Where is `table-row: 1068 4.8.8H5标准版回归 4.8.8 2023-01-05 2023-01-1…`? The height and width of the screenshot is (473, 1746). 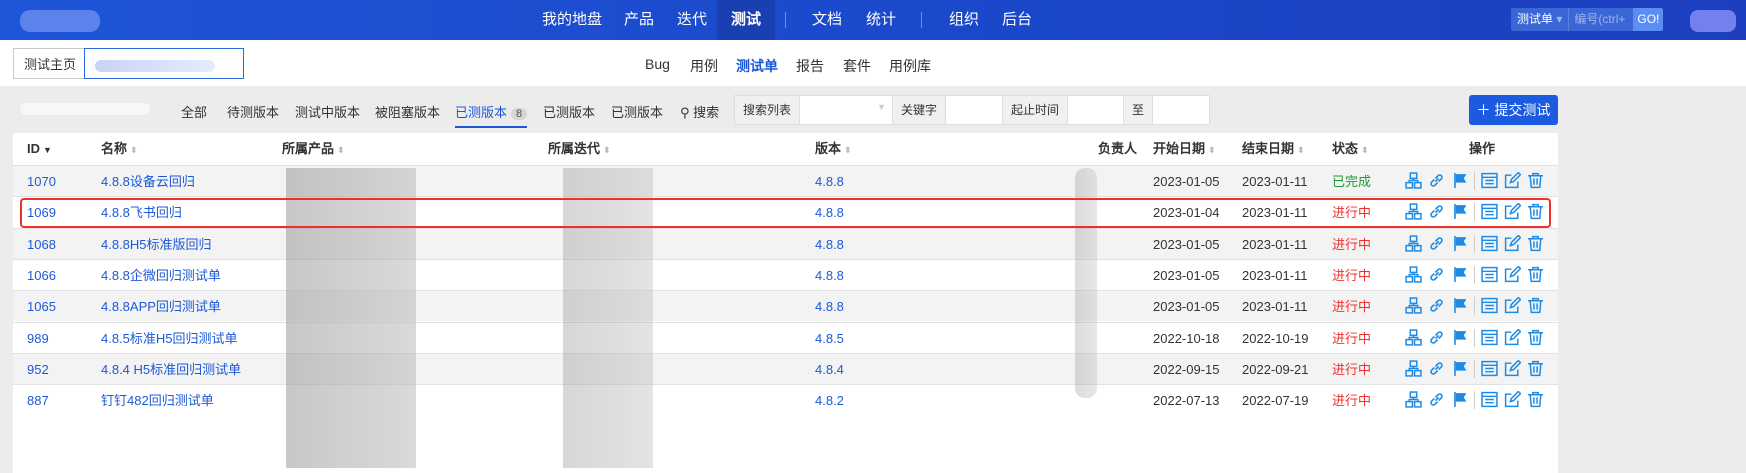 table-row: 1068 4.8.8H5标准版回归 4.8.8 2023-01-05 2023-01-1… is located at coordinates (785, 243).